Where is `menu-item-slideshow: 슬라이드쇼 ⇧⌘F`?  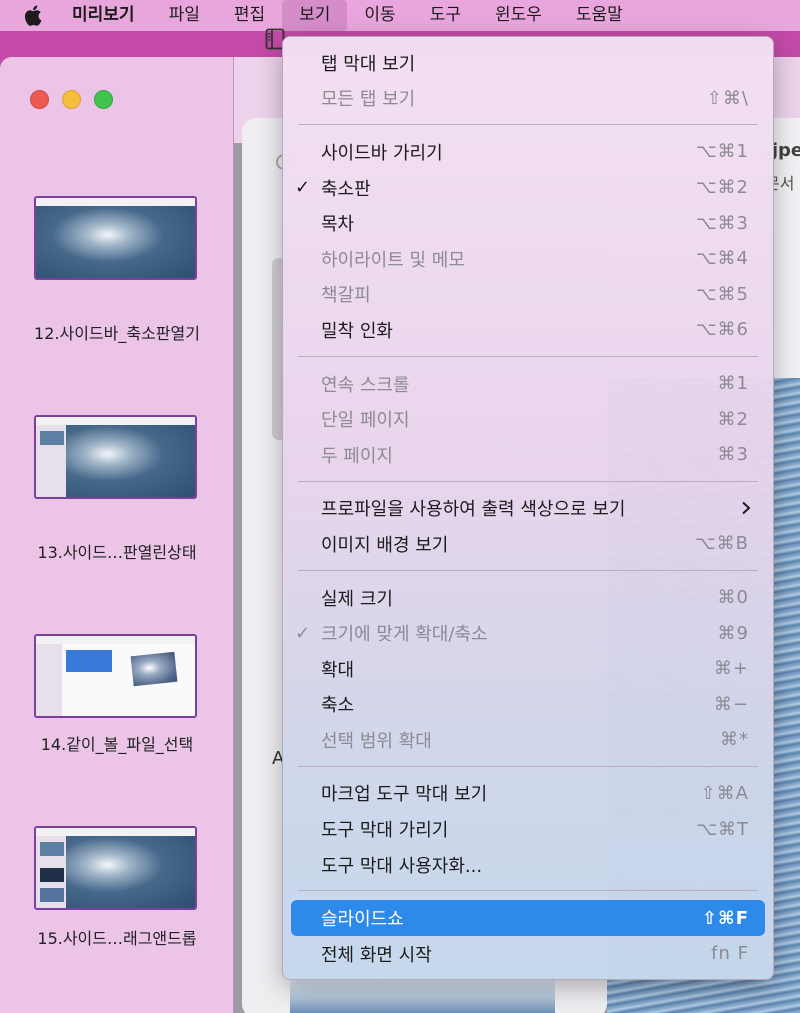
menu-item-slideshow: 슬라이드쇼 ⇧⌘F is located at coordinates (528, 918).